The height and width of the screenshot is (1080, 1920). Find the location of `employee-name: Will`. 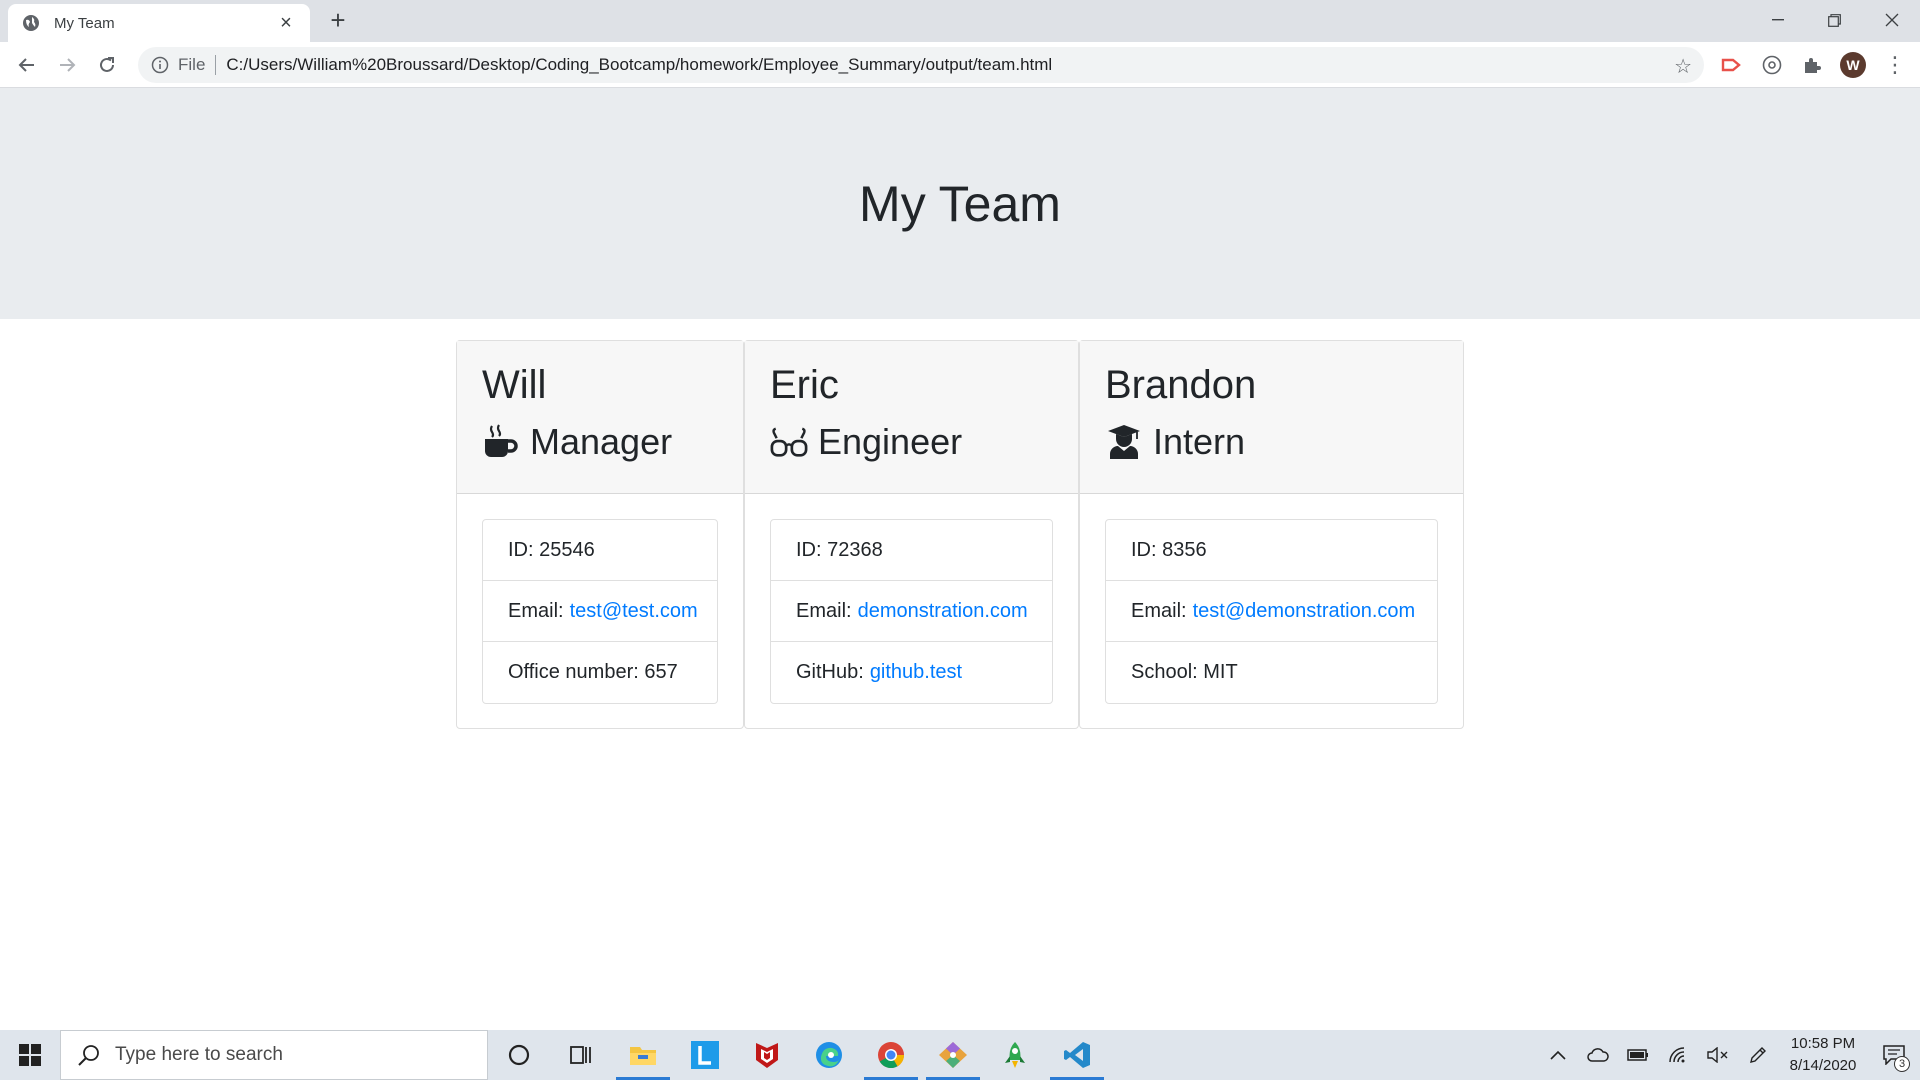

employee-name: Will is located at coordinates (514, 385).